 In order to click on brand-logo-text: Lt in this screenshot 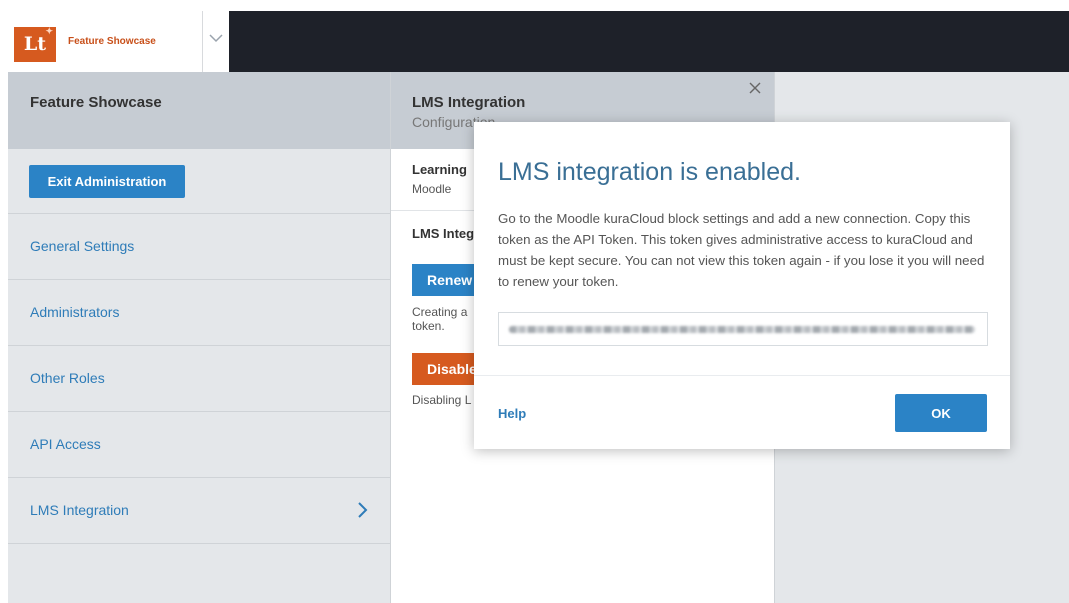, I will do `click(35, 44)`.